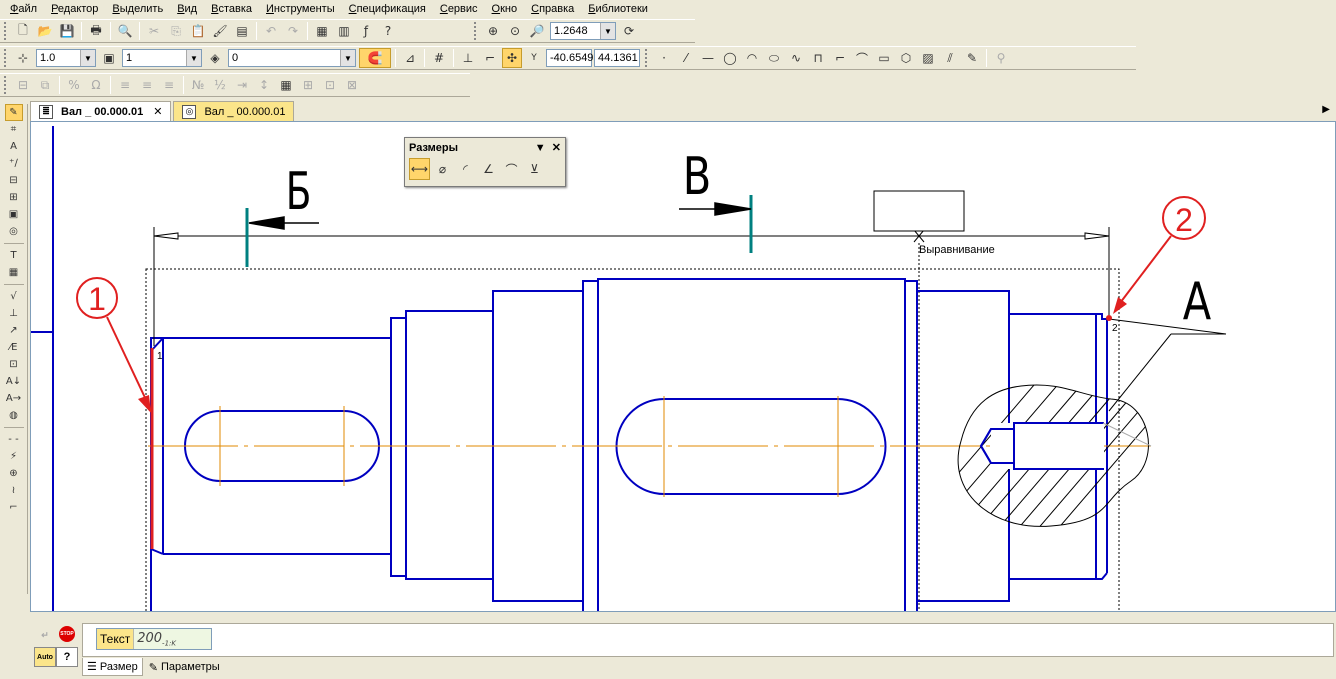  Describe the element at coordinates (14, 364) in the screenshot. I see `tolerance-icon: ⊡` at that location.